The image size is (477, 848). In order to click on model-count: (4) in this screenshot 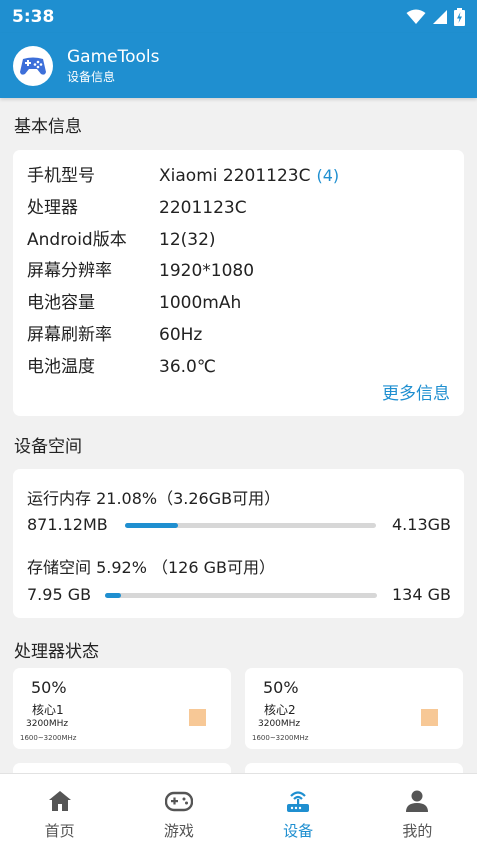, I will do `click(328, 175)`.